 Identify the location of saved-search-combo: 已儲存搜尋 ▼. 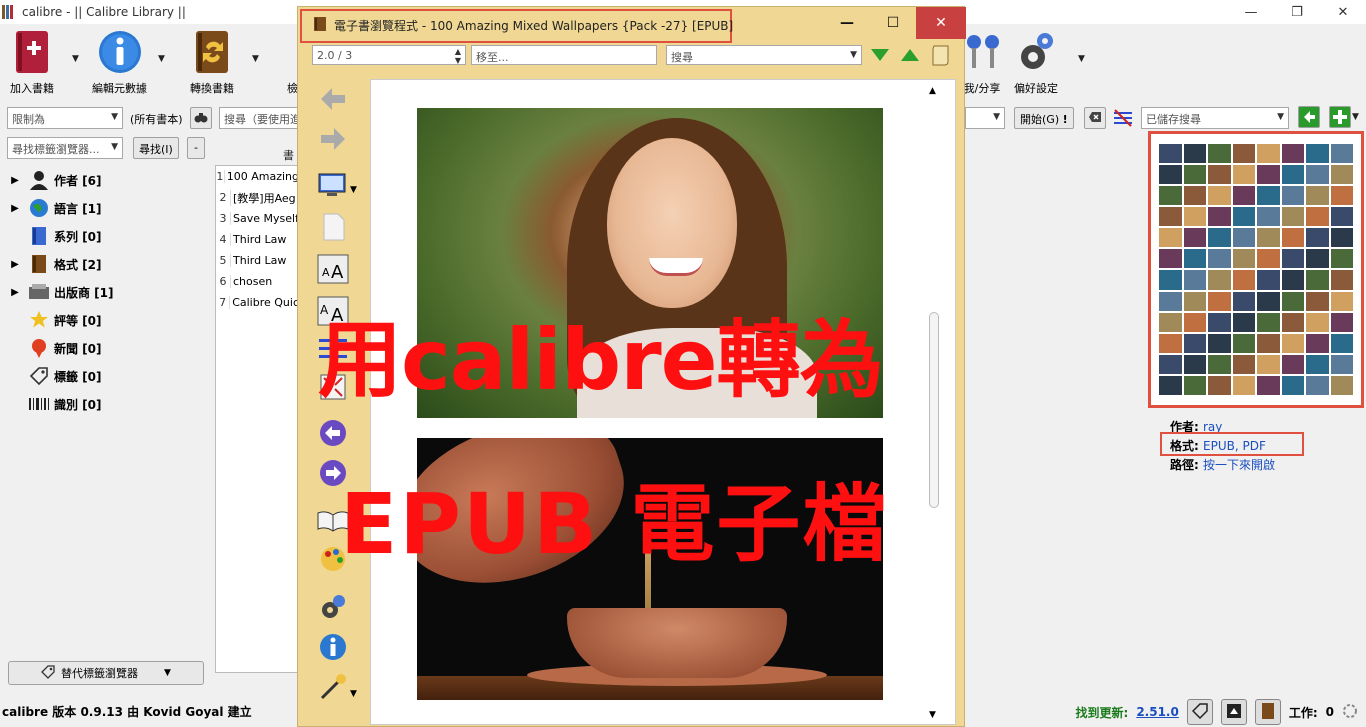
(1215, 118).